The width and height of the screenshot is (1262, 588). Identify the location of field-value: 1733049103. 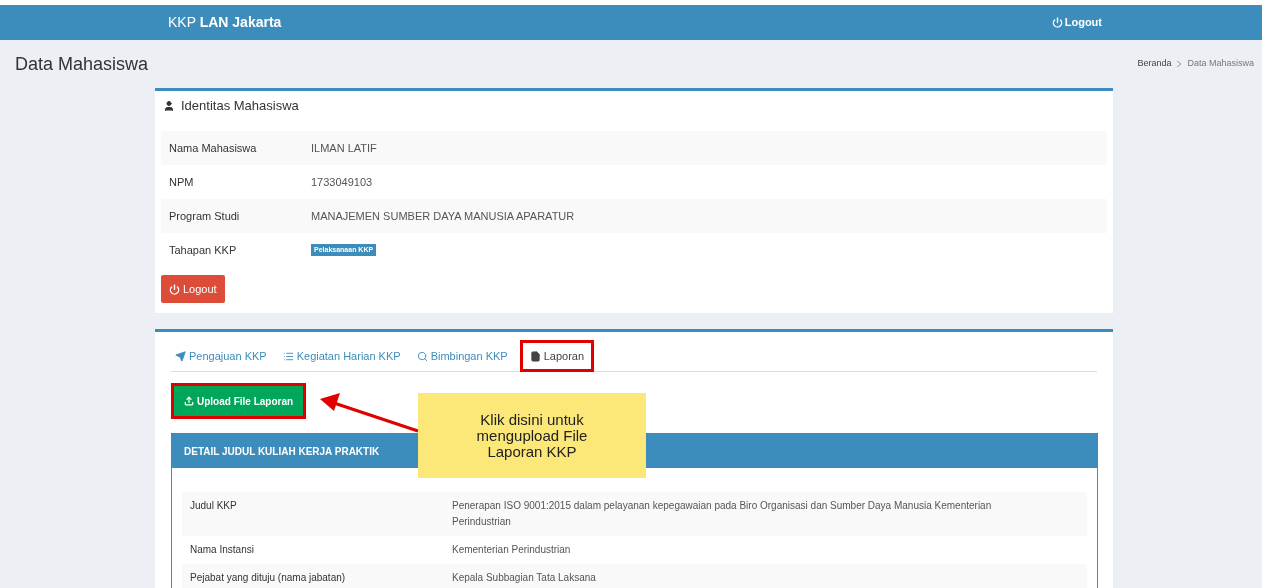
(342, 182).